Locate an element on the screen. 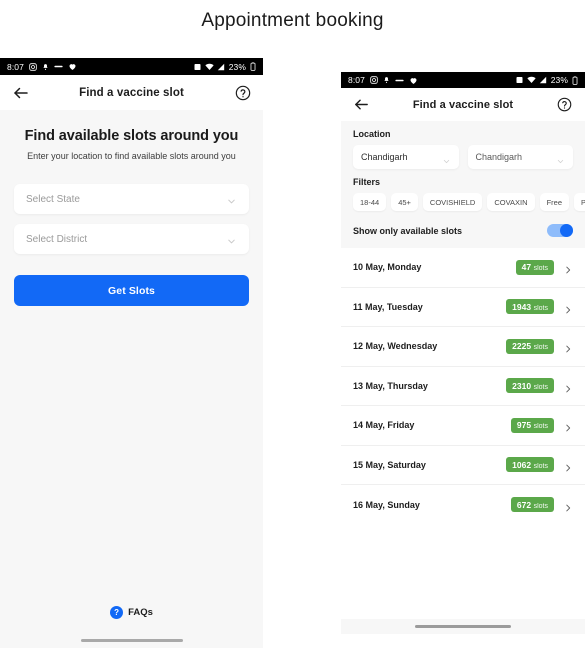 The image size is (585, 657). filter-chip-free: Free is located at coordinates (554, 202).